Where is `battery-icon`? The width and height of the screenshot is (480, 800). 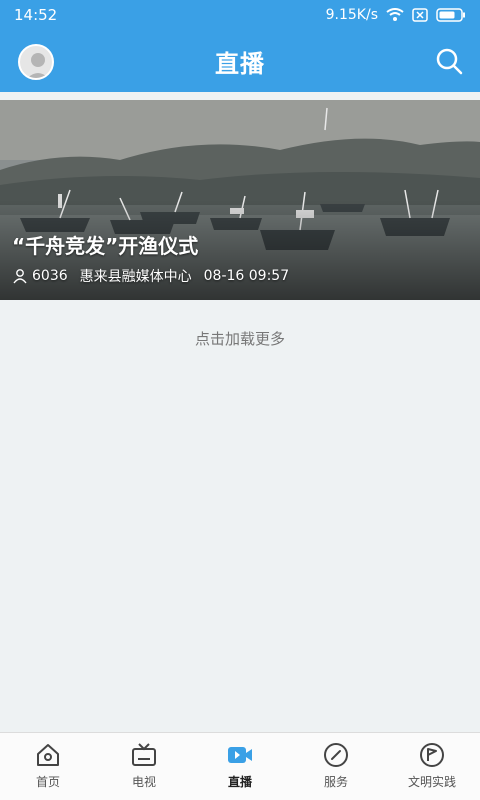
battery-icon is located at coordinates (451, 15).